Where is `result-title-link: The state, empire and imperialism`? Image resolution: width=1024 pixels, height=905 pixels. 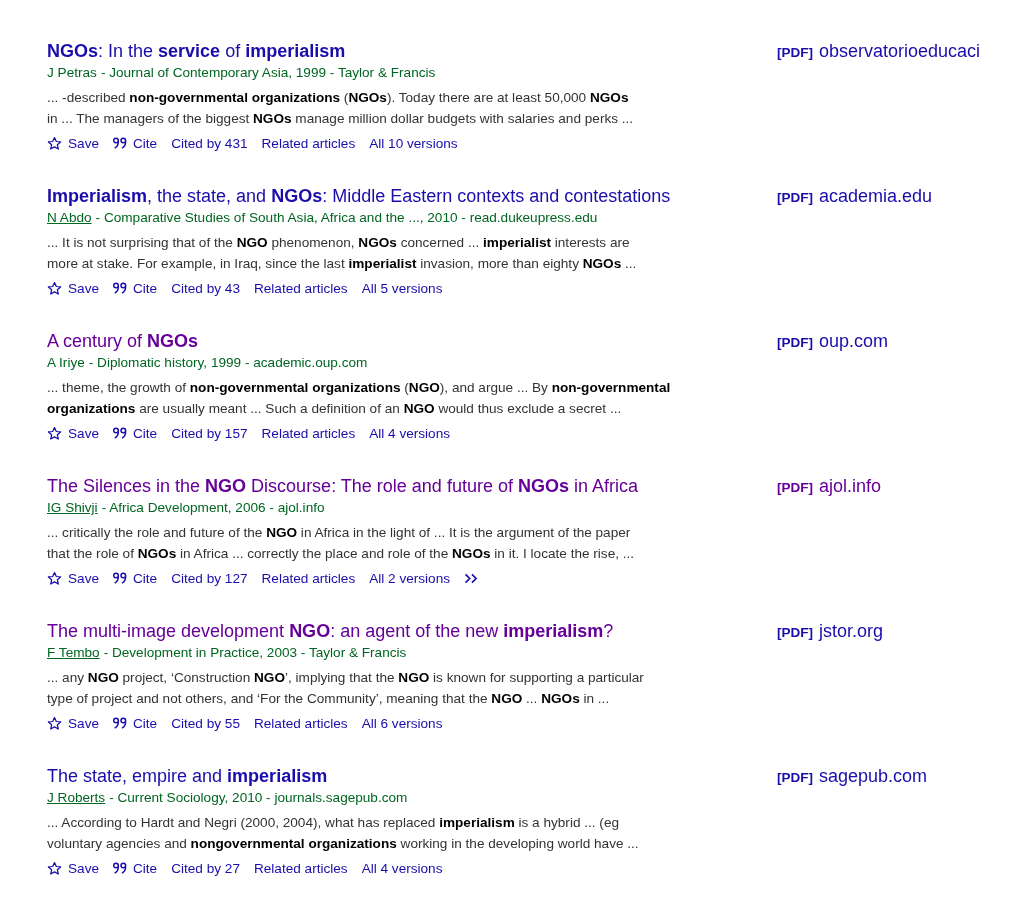 result-title-link: The state, empire and imperialism is located at coordinates (187, 776).